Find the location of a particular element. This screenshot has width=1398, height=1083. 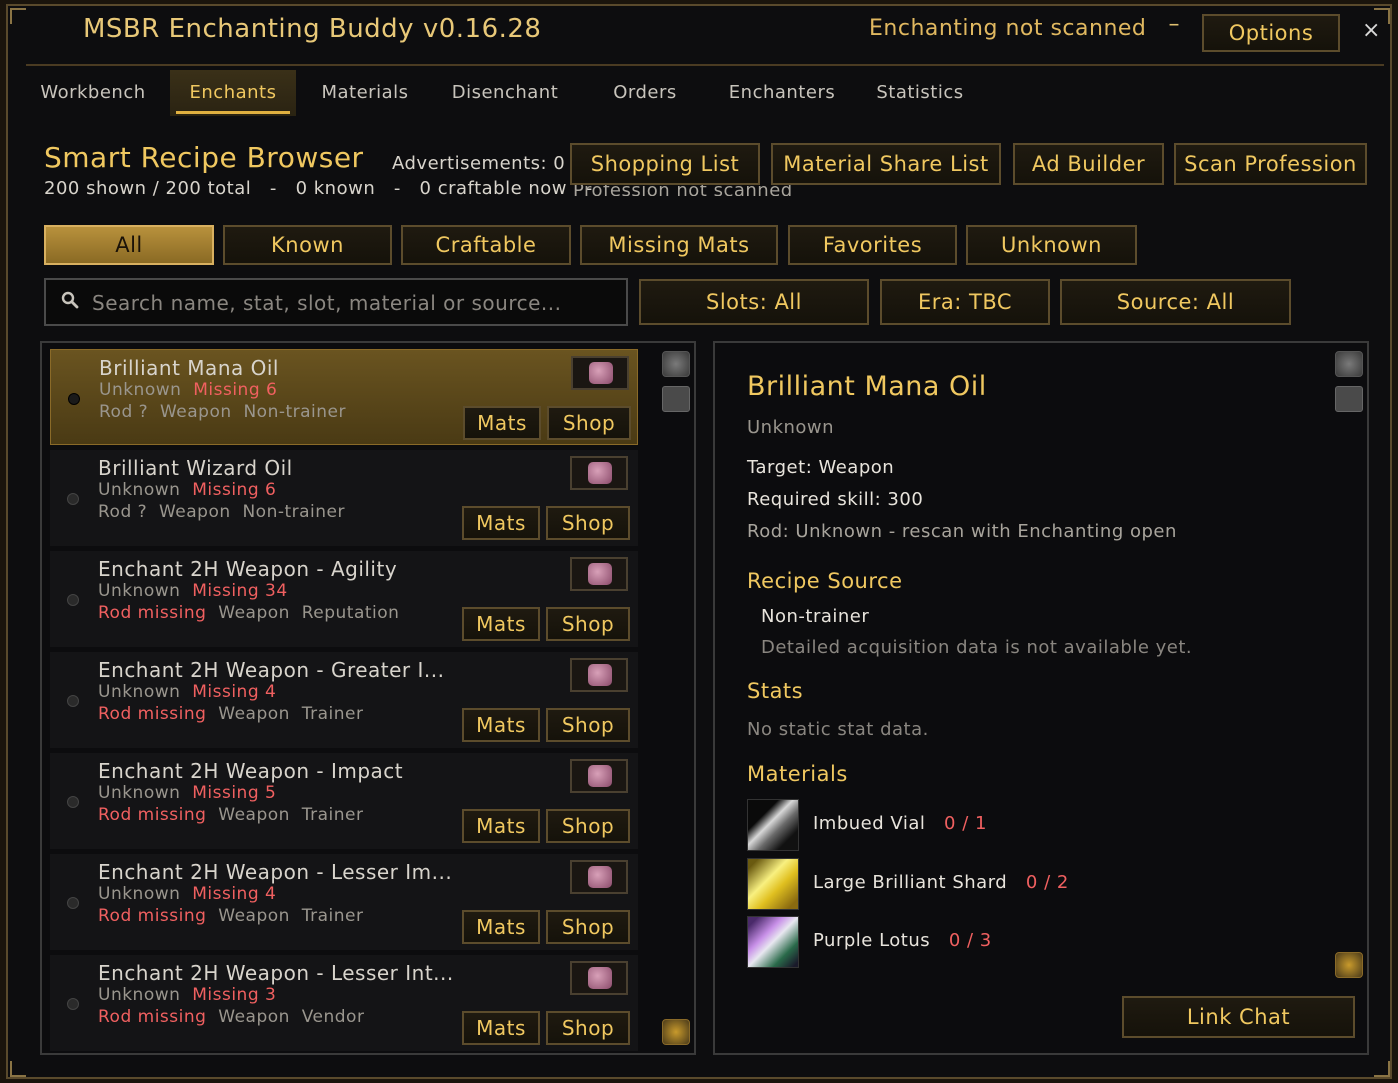

filter-craftable: Craftable is located at coordinates (486, 245).